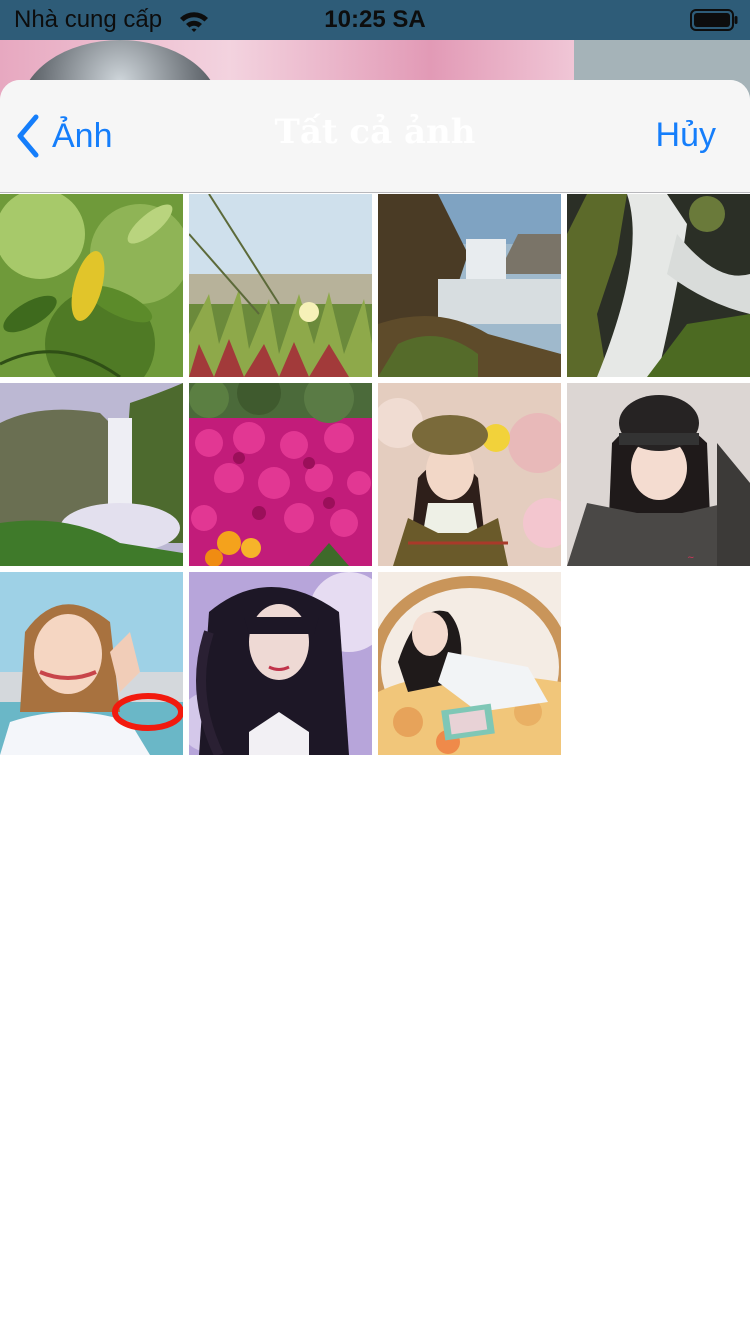 The image size is (750, 1334). I want to click on photo-thumbnail-long-exposure-waterfall, so click(658, 285).